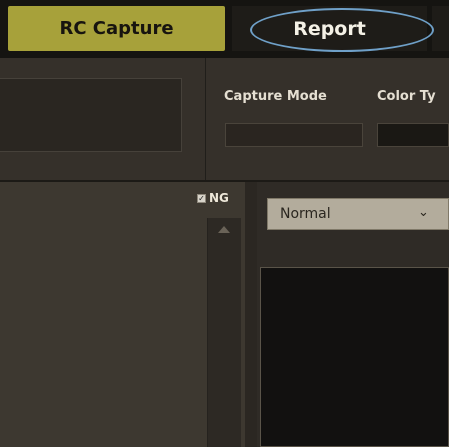  What do you see at coordinates (305, 214) in the screenshot?
I see `view-mode-value: Normal` at bounding box center [305, 214].